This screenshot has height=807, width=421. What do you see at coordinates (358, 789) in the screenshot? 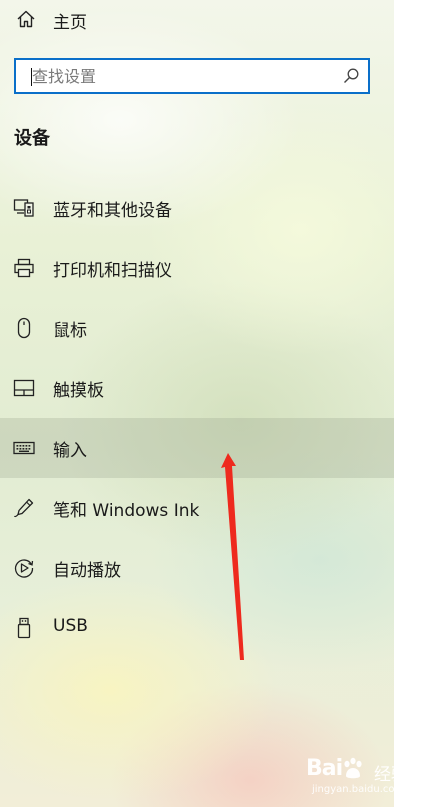
I see `watermark-url: jingyan.baidu.com` at bounding box center [358, 789].